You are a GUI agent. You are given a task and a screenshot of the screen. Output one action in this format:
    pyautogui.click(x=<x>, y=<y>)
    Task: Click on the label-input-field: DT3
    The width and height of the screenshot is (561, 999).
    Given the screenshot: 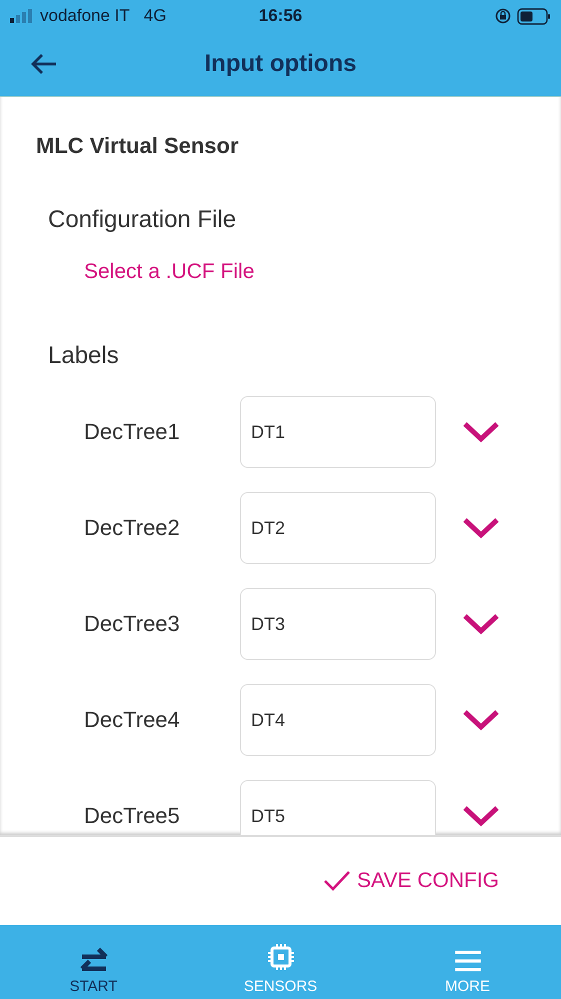 What is the action you would take?
    pyautogui.click(x=338, y=624)
    